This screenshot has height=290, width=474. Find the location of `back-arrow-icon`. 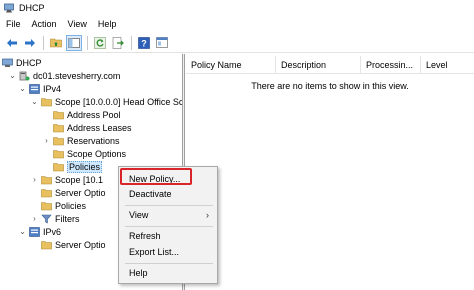

back-arrow-icon is located at coordinates (12, 43).